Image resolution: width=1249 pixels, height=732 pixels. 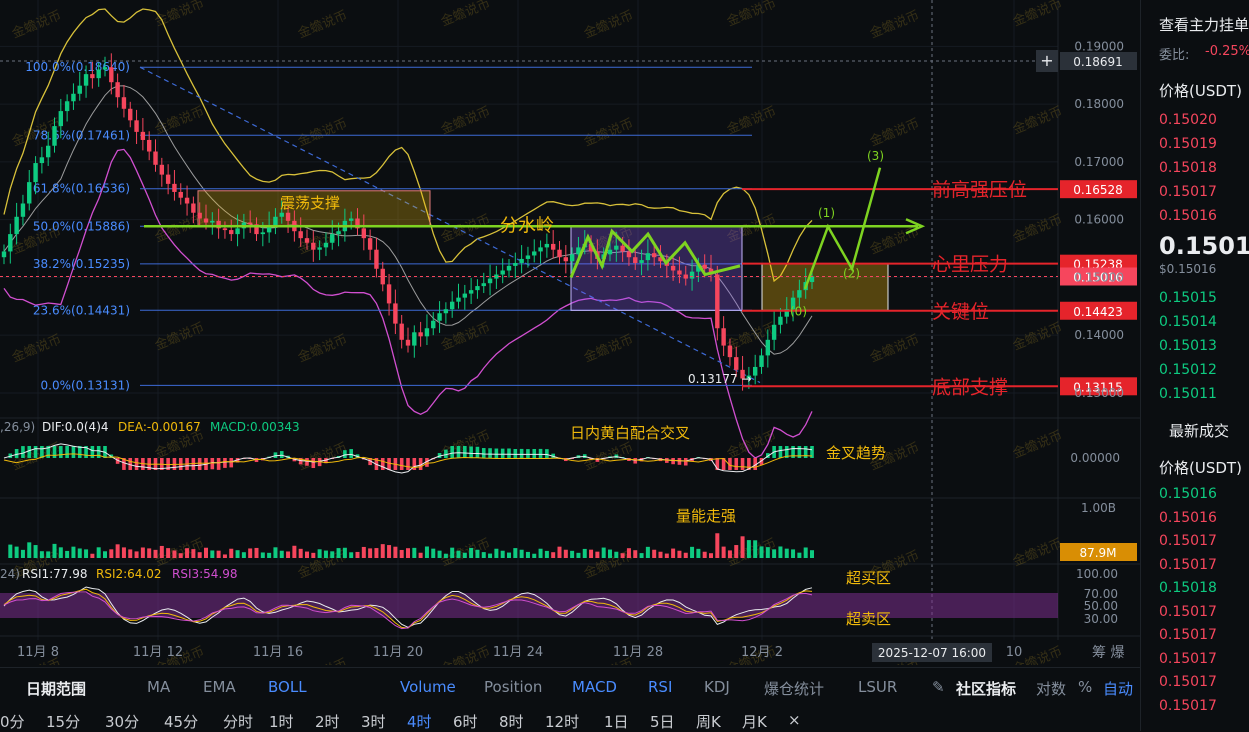 I want to click on interval-option: 5日, so click(x=662, y=721).